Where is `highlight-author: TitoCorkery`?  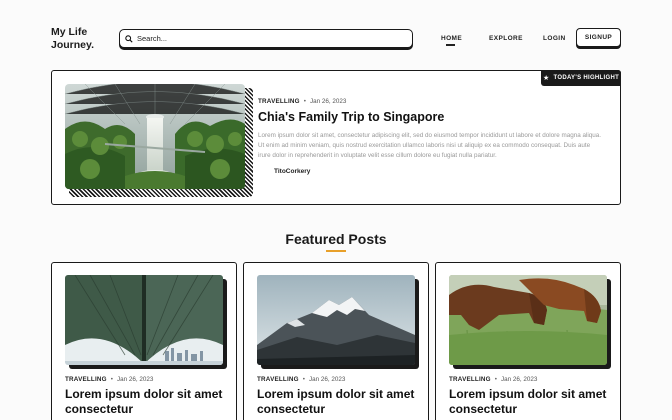 highlight-author: TitoCorkery is located at coordinates (292, 171).